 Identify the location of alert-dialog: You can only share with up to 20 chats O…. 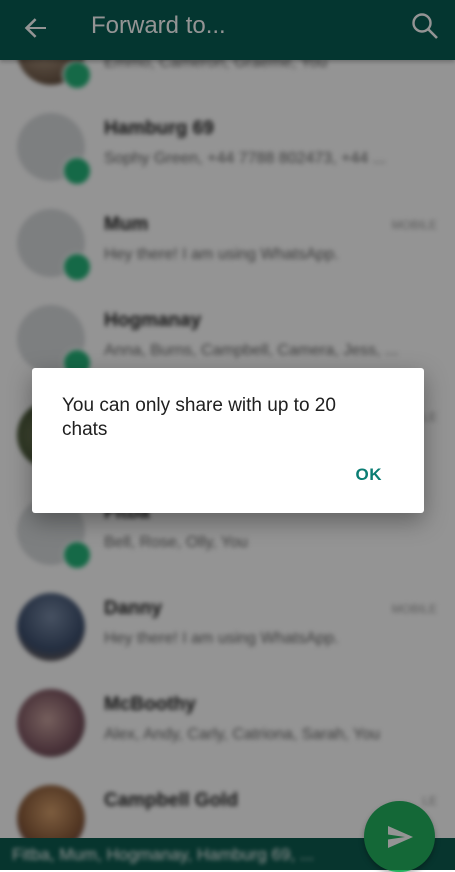
(228, 440).